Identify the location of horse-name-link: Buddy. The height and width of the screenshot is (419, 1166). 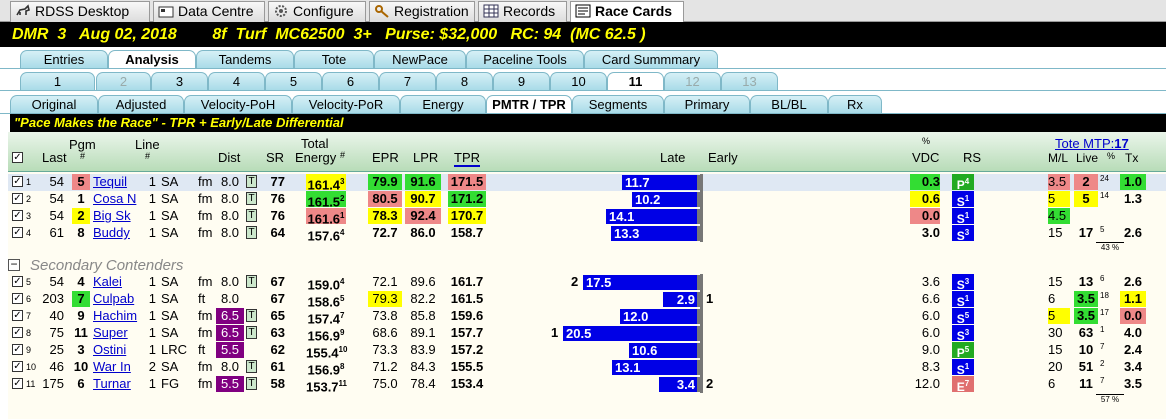
(117, 233).